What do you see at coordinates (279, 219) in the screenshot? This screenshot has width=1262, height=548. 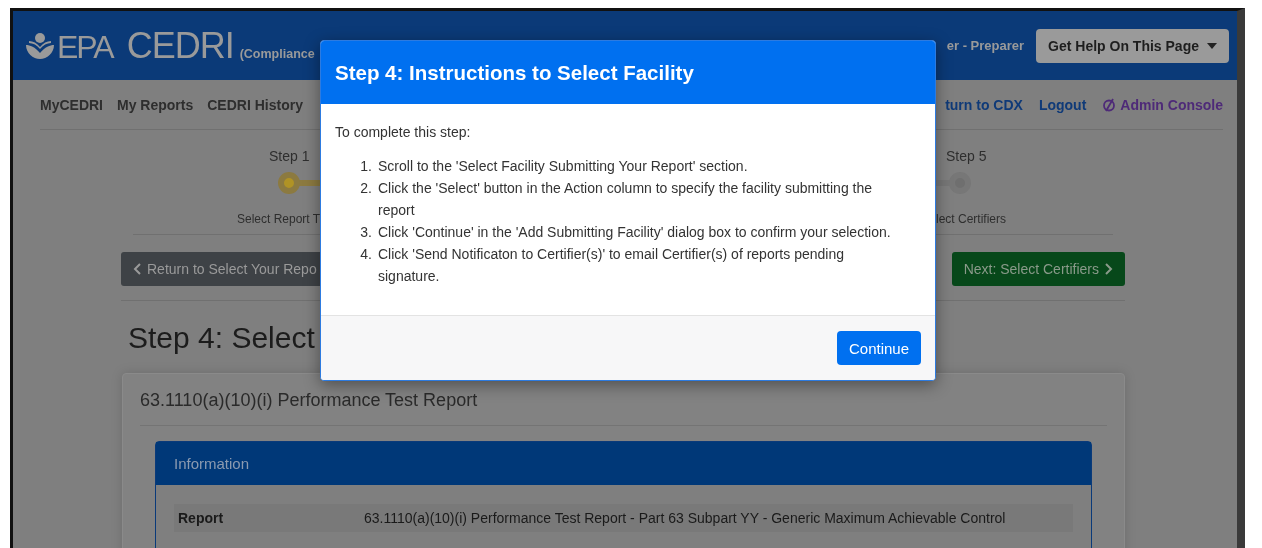 I see `step-caption: Select Report T` at bounding box center [279, 219].